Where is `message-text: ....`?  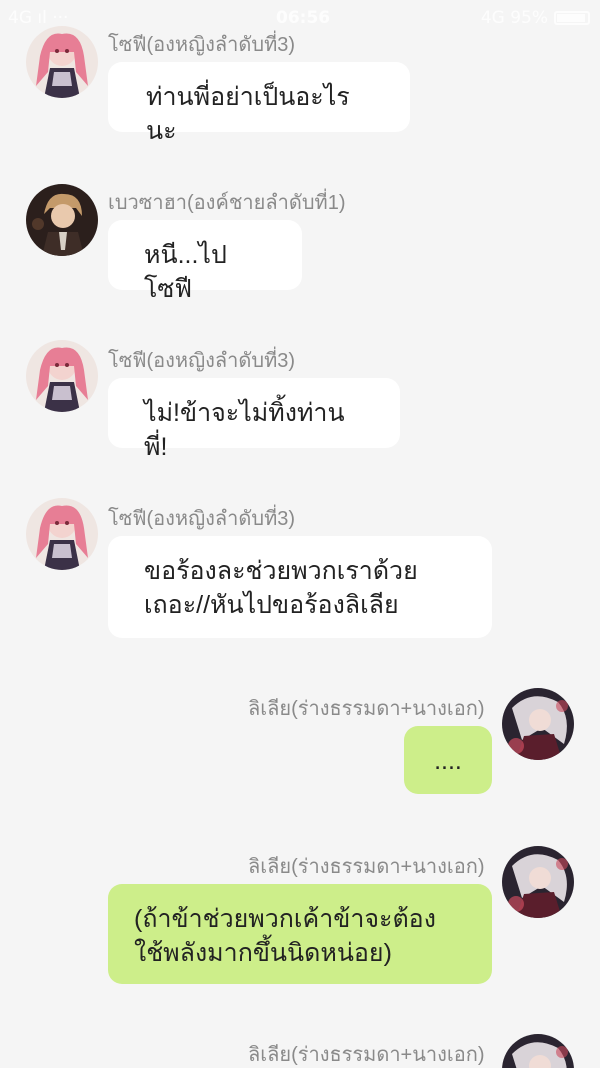
message-text: .... is located at coordinates (448, 761).